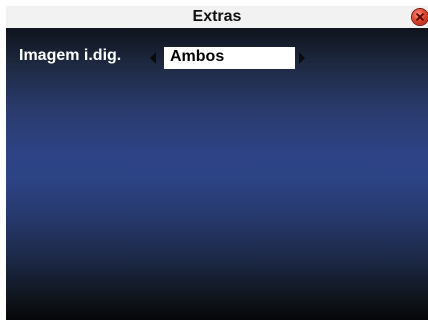 This screenshot has width=428, height=326. Describe the element at coordinates (153, 58) in the screenshot. I see `arrow-left-icon` at that location.